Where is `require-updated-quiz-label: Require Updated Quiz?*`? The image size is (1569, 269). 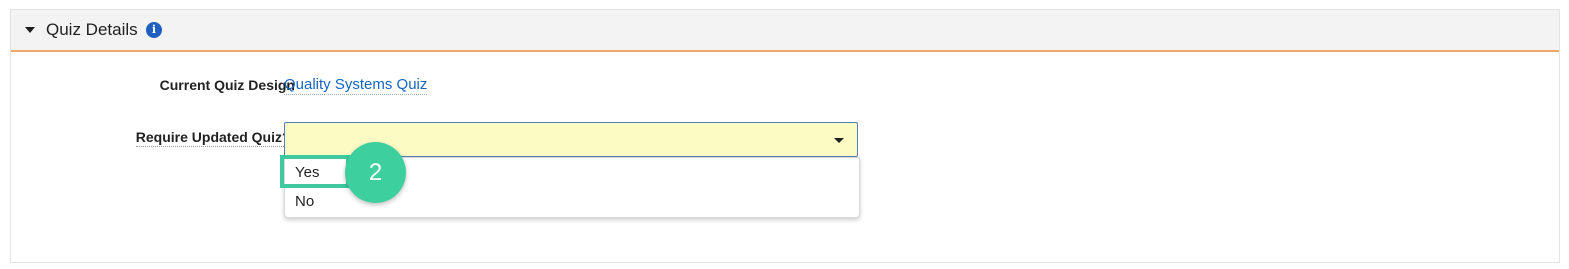 require-updated-quiz-label: Require Updated Quiz?* is located at coordinates (215, 138).